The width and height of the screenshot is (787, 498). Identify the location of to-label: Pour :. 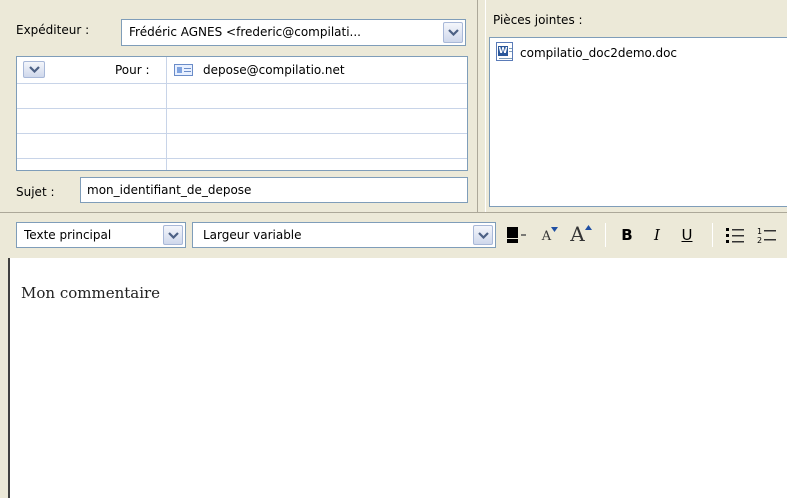
(132, 70).